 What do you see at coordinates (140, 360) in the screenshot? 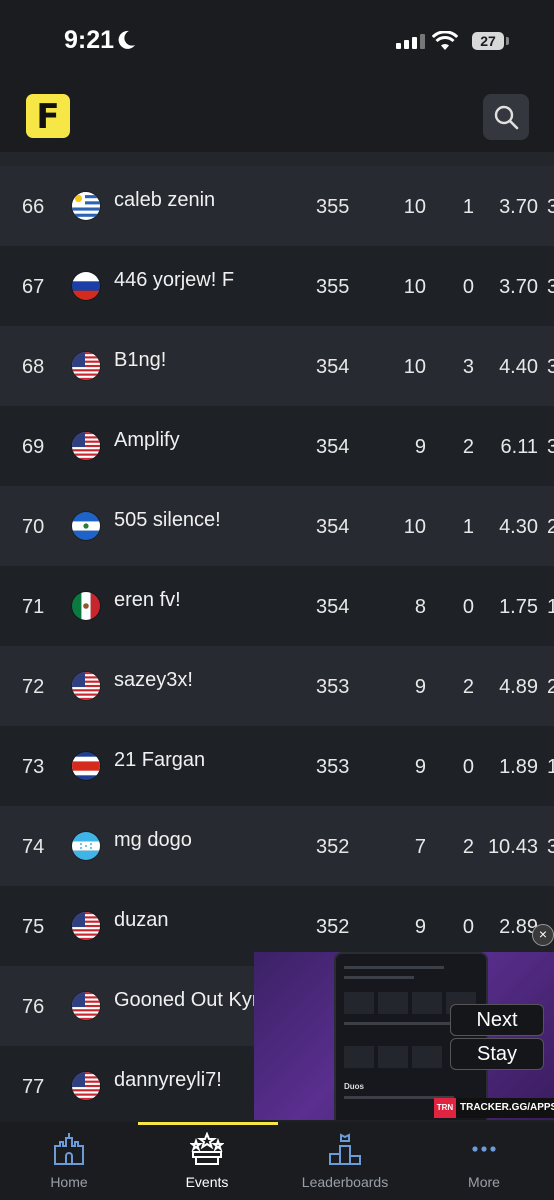
I see `player-name: B1ng!` at bounding box center [140, 360].